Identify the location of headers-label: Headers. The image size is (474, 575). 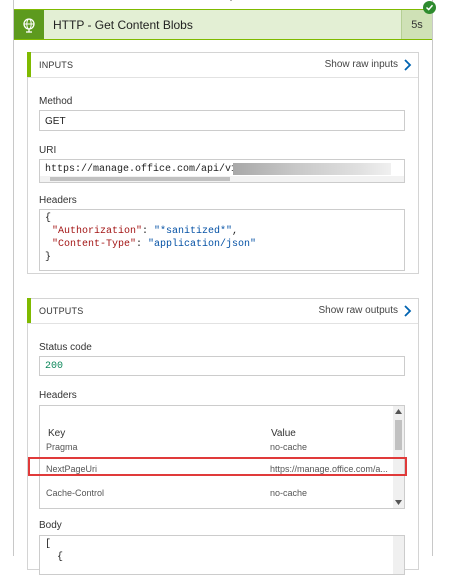
(58, 200).